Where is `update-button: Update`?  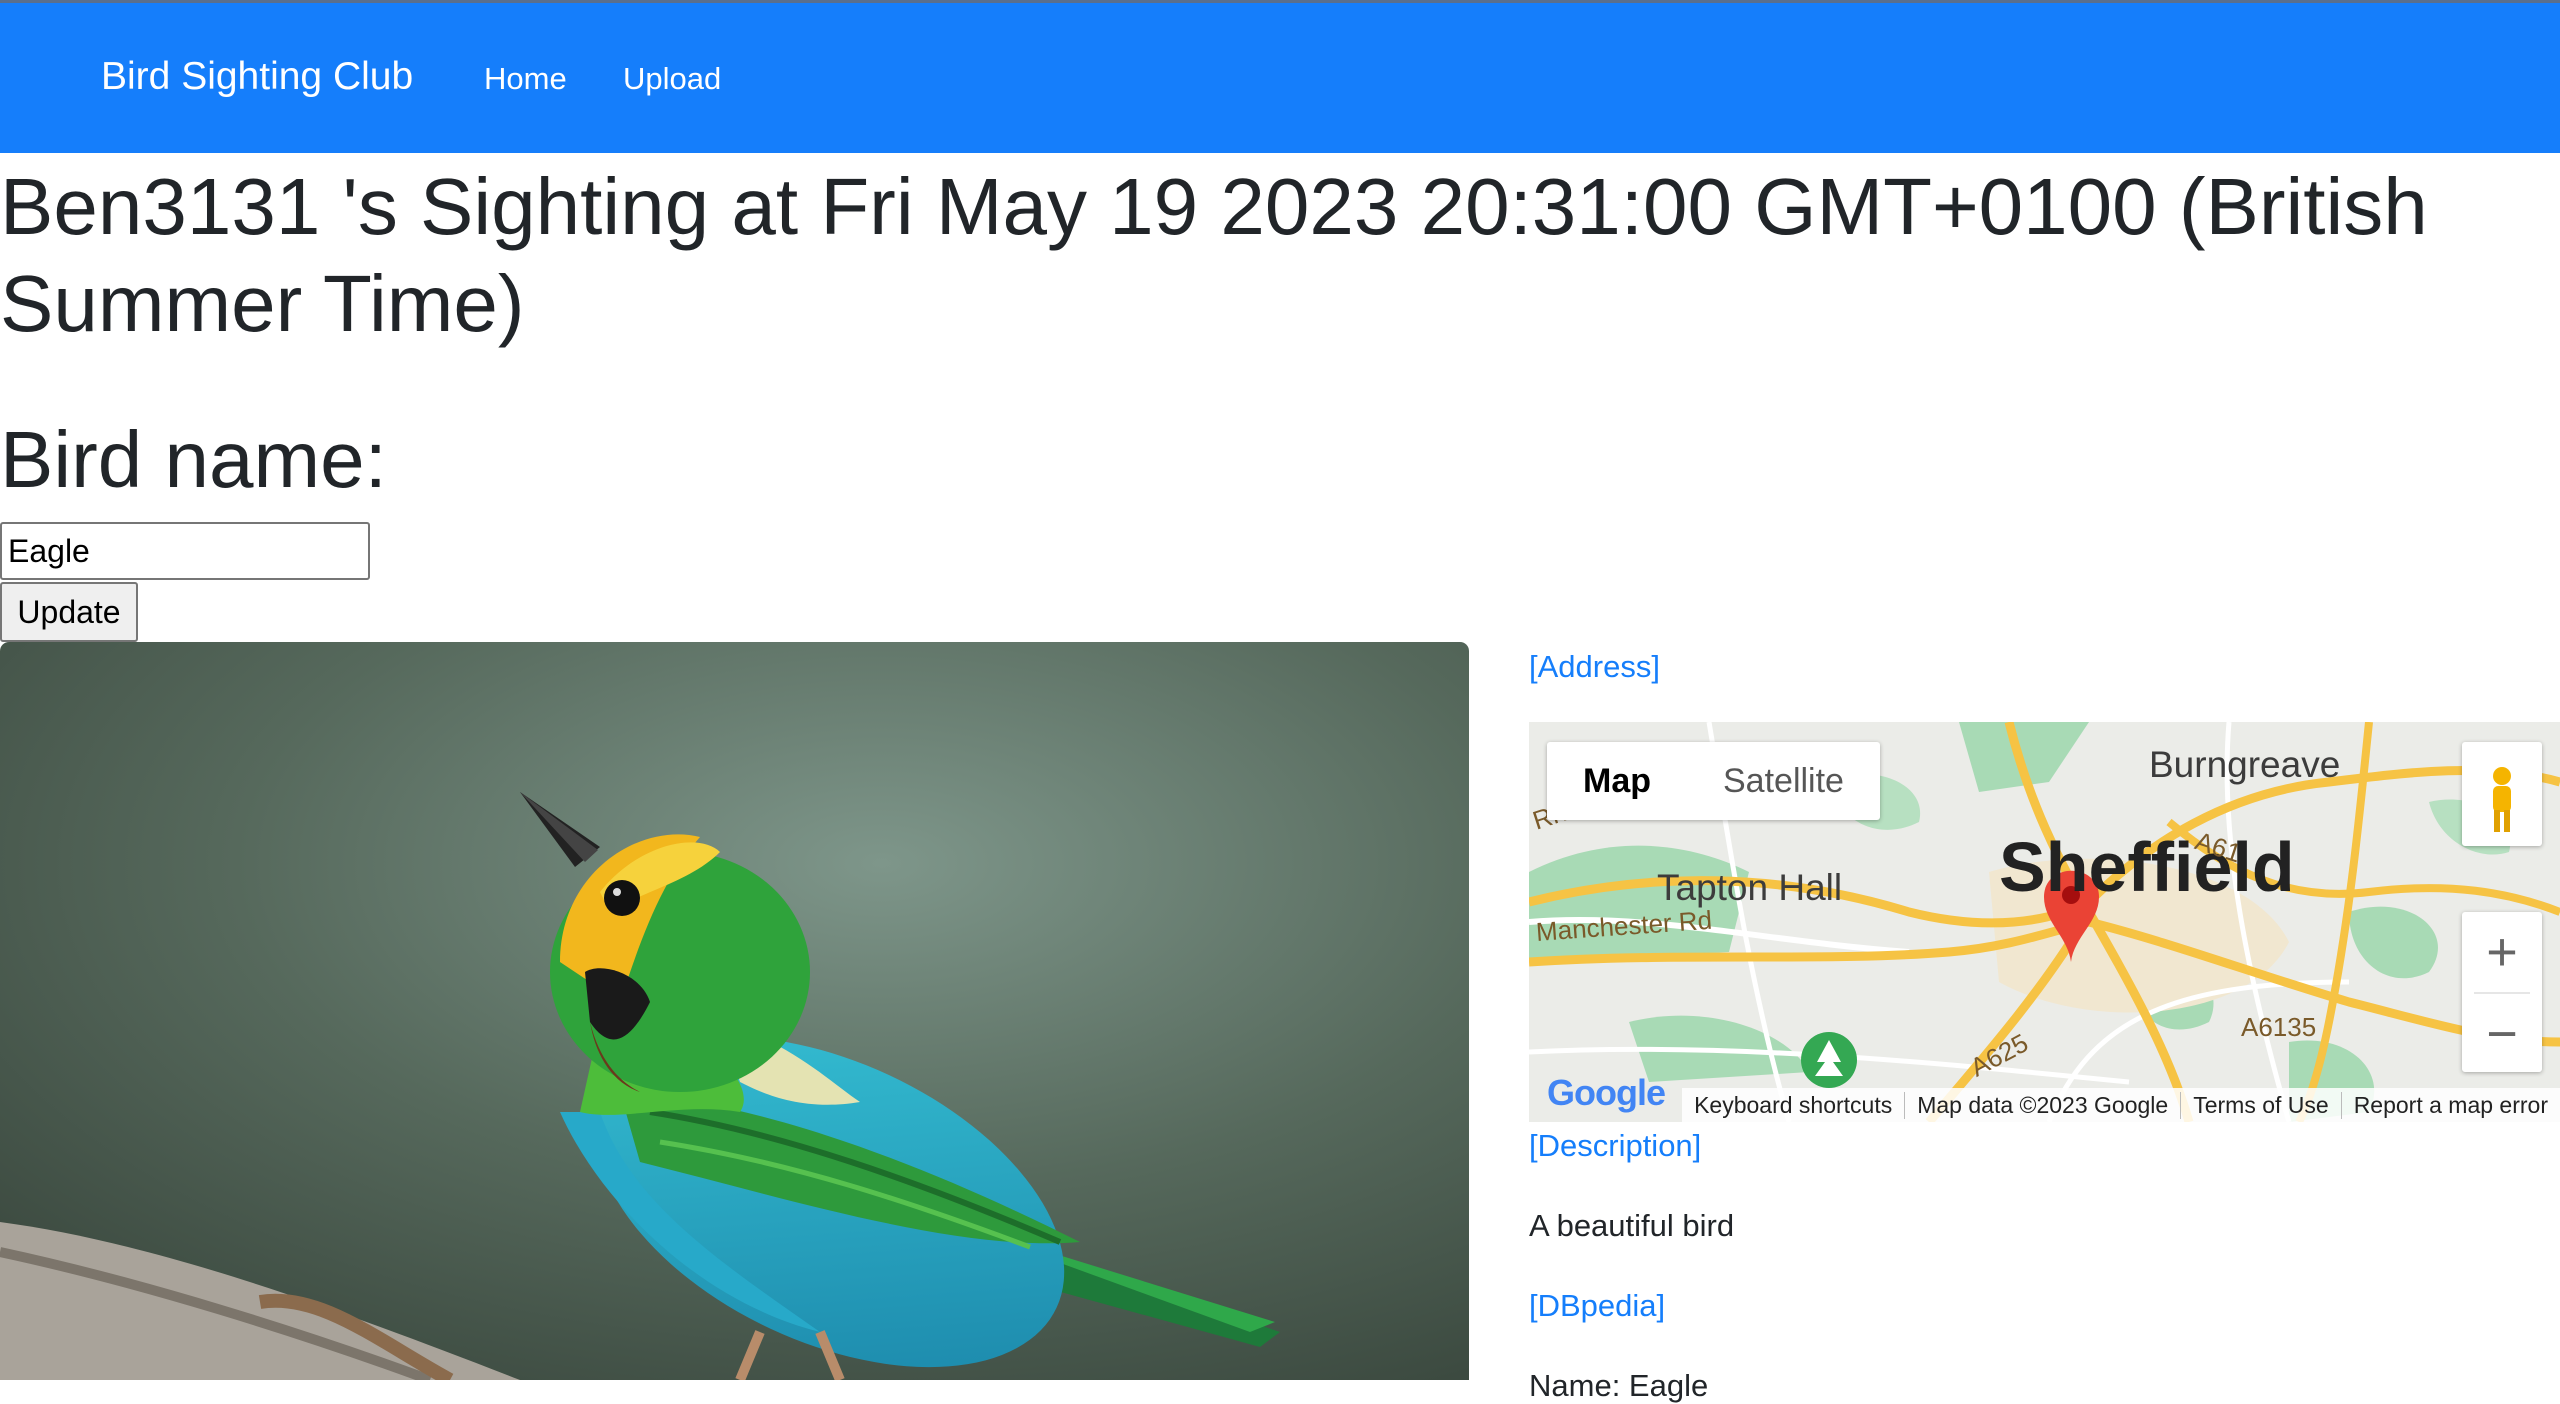
update-button: Update is located at coordinates (69, 612).